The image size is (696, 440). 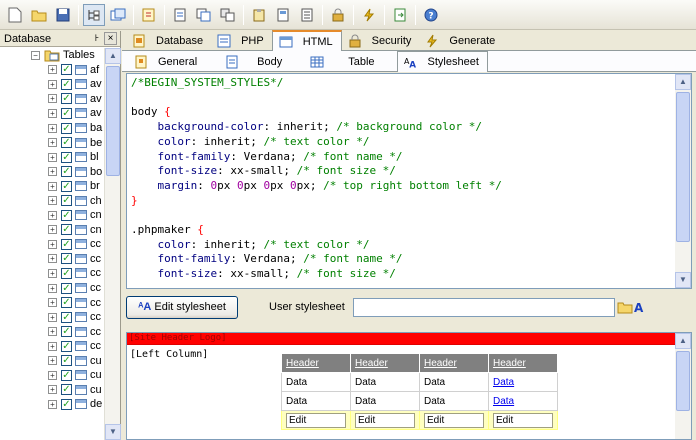 I want to click on collapse-icon: −, so click(x=35, y=55).